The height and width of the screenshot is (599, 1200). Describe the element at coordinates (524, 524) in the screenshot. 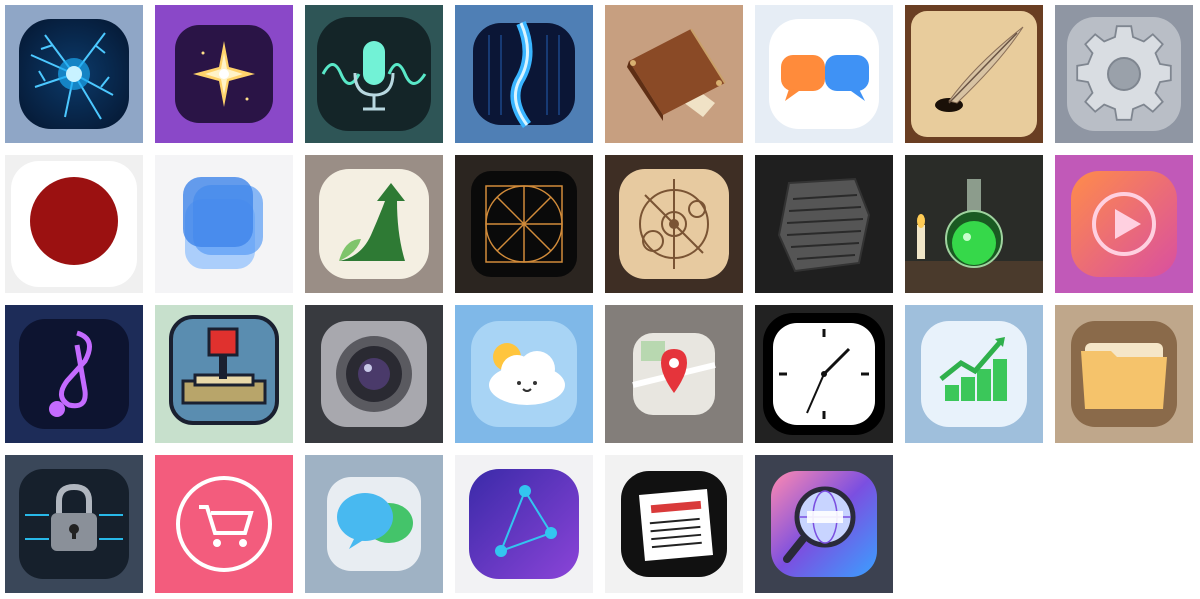

I see `network-triangle-icon` at that location.